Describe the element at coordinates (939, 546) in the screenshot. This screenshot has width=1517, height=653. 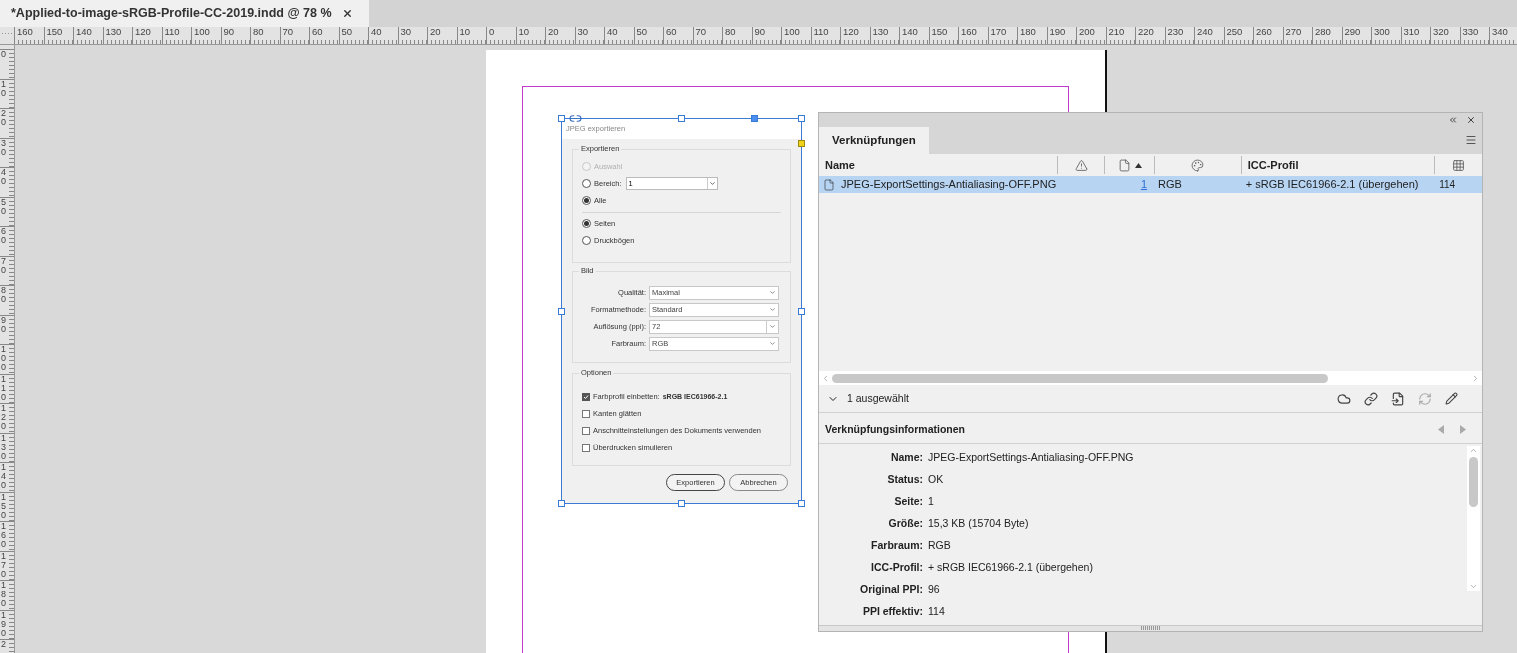
I see `info-value: RGB` at that location.